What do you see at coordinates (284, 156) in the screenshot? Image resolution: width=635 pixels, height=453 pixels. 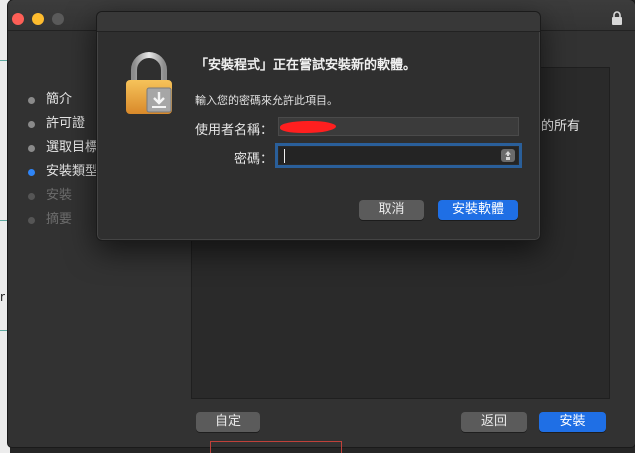 I see `text-cursor` at bounding box center [284, 156].